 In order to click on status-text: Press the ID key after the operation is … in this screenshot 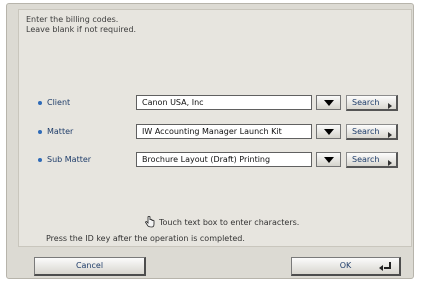, I will do `click(145, 238)`.